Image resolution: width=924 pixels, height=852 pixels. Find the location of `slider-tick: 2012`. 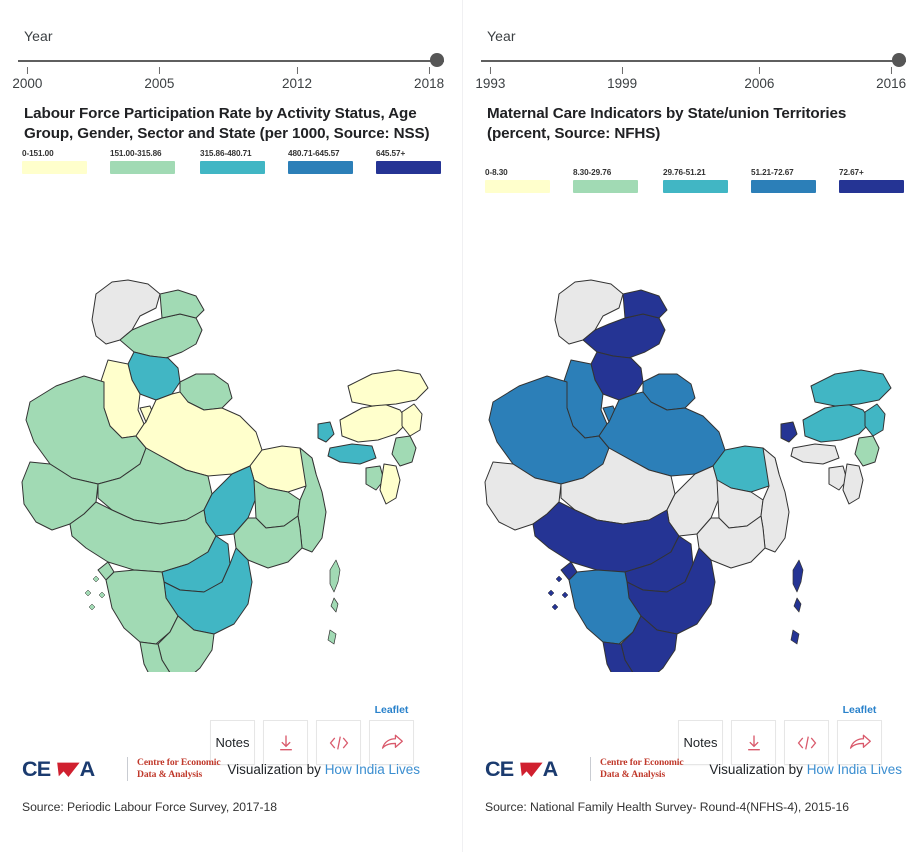

slider-tick: 2012 is located at coordinates (297, 77).